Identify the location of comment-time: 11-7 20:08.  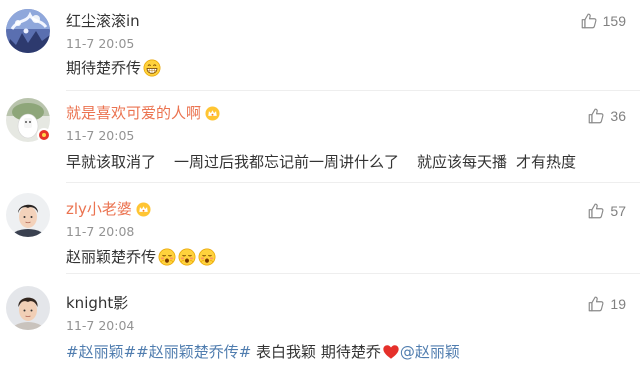
(100, 231).